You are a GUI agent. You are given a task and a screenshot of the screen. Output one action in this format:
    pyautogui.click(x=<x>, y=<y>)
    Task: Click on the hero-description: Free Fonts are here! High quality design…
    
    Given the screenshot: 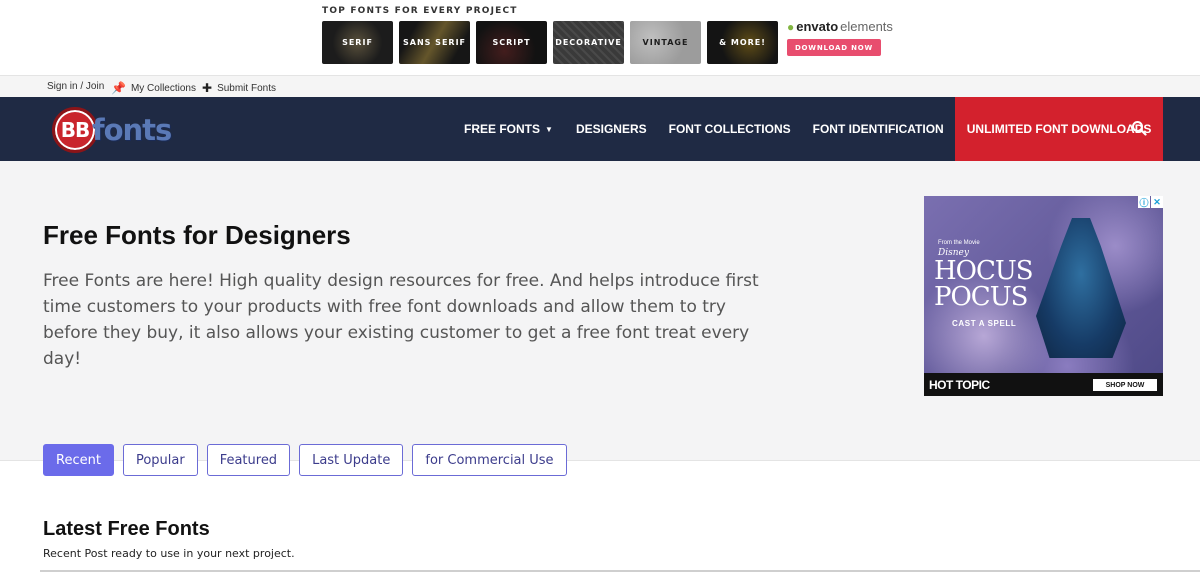 What is the action you would take?
    pyautogui.click(x=401, y=320)
    